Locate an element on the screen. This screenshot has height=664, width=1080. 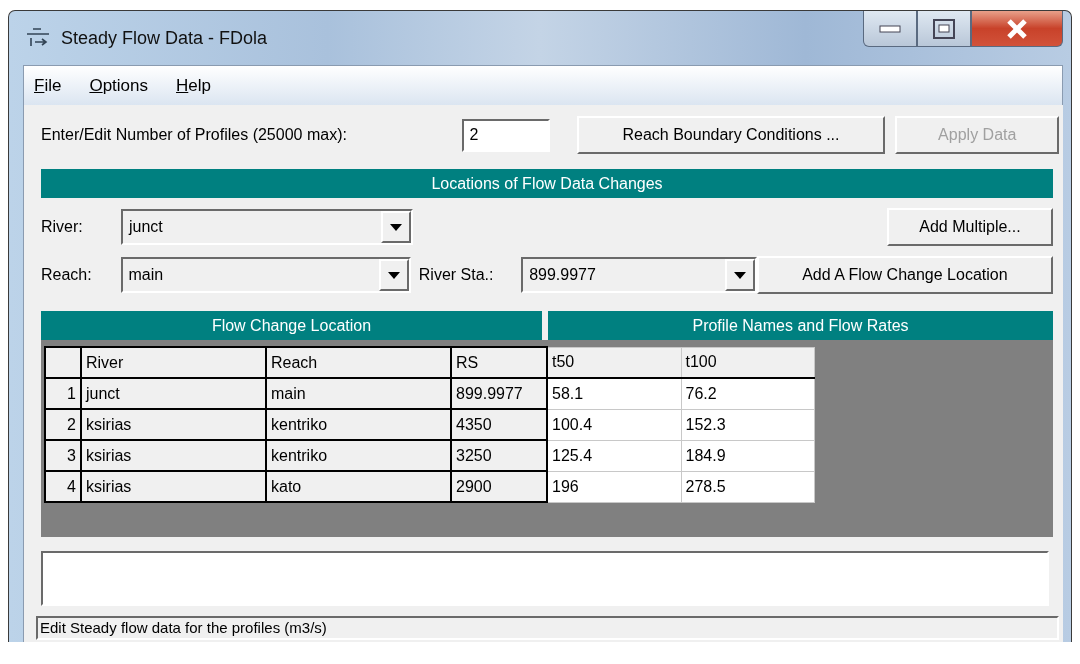
table-cell: kato is located at coordinates (358, 486).